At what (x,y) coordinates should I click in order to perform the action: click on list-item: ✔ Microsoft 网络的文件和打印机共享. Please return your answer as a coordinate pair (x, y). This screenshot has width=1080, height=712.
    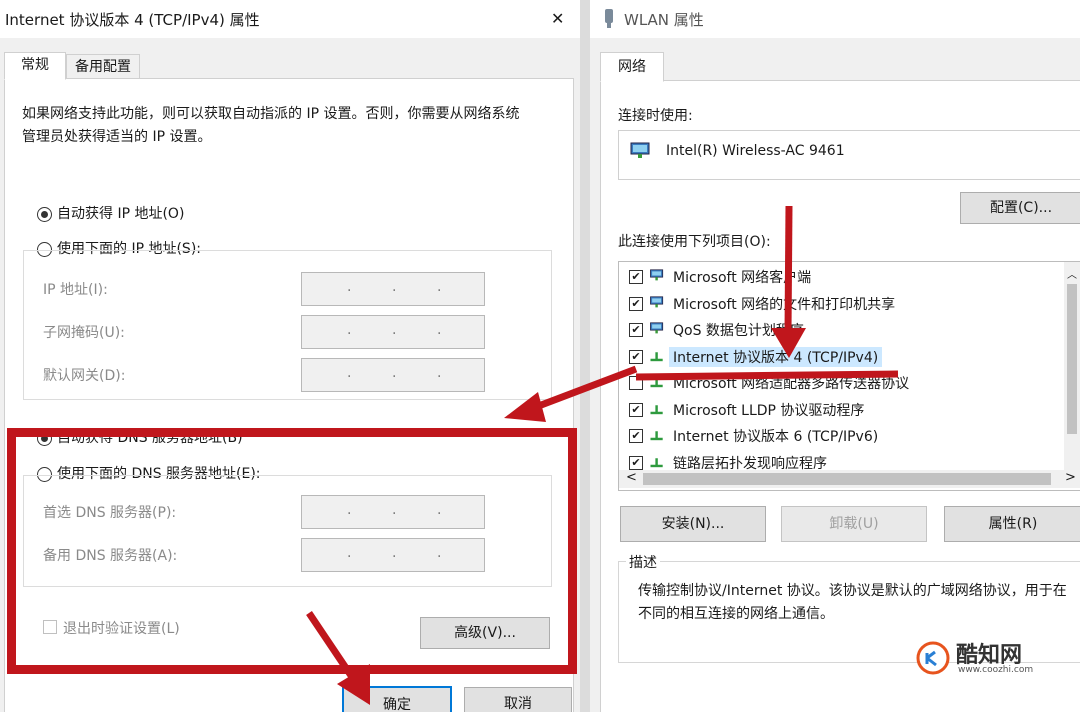
    Looking at the image, I should click on (842, 304).